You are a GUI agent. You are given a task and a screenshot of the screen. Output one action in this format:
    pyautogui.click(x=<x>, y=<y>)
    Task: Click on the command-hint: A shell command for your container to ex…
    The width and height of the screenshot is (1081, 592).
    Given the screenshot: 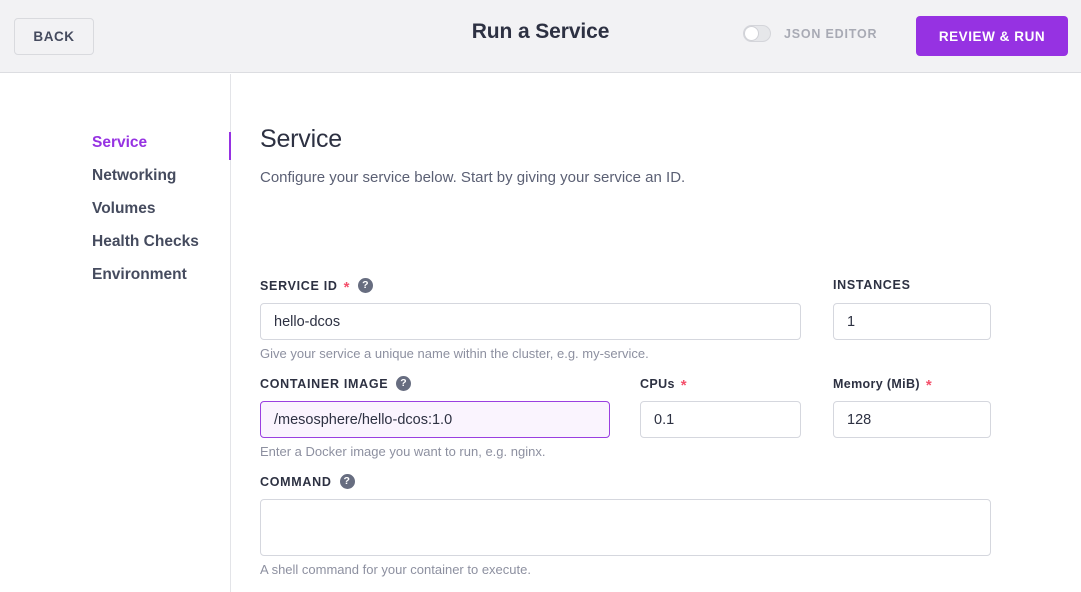 What is the action you would take?
    pyautogui.click(x=395, y=569)
    